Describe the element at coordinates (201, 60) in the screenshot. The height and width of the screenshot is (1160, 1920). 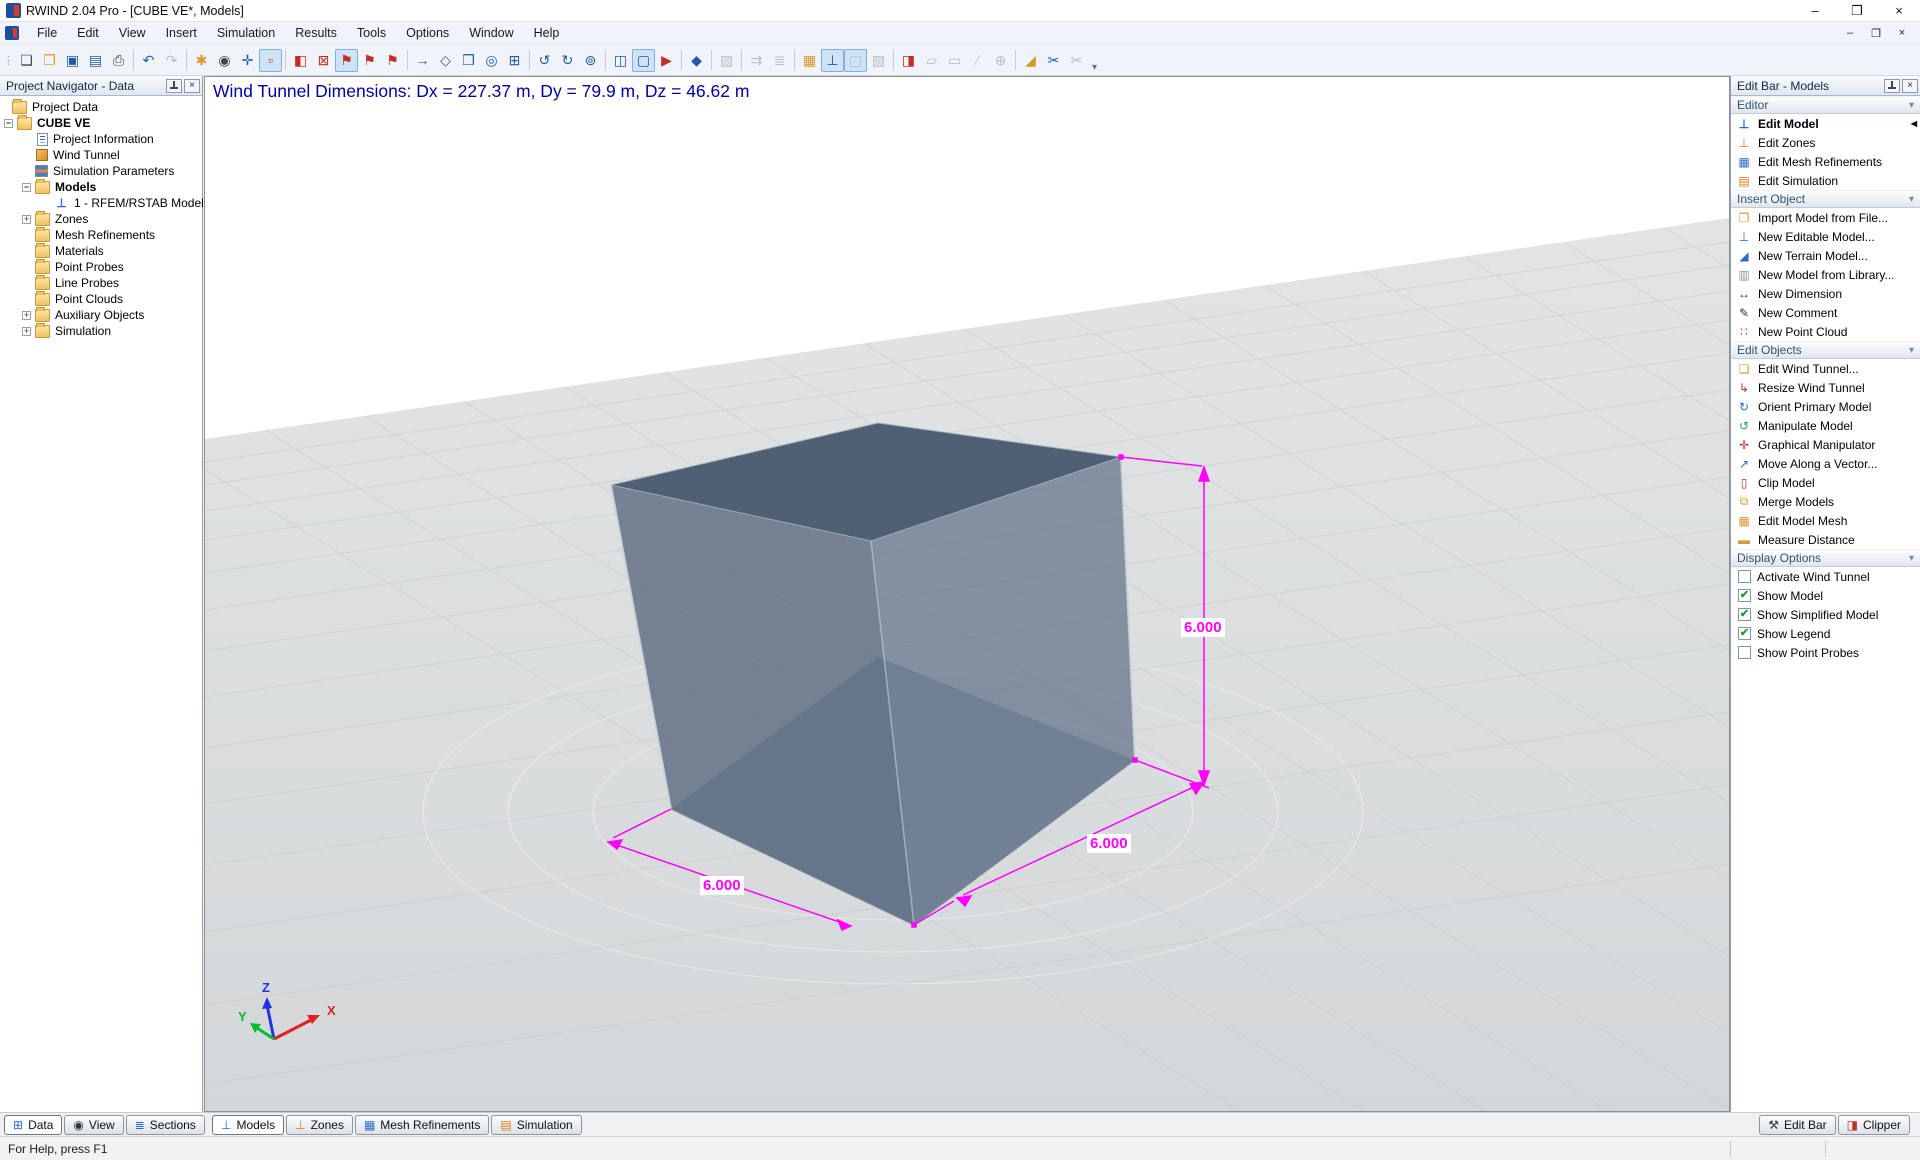
I see `render-icon: ✱` at that location.